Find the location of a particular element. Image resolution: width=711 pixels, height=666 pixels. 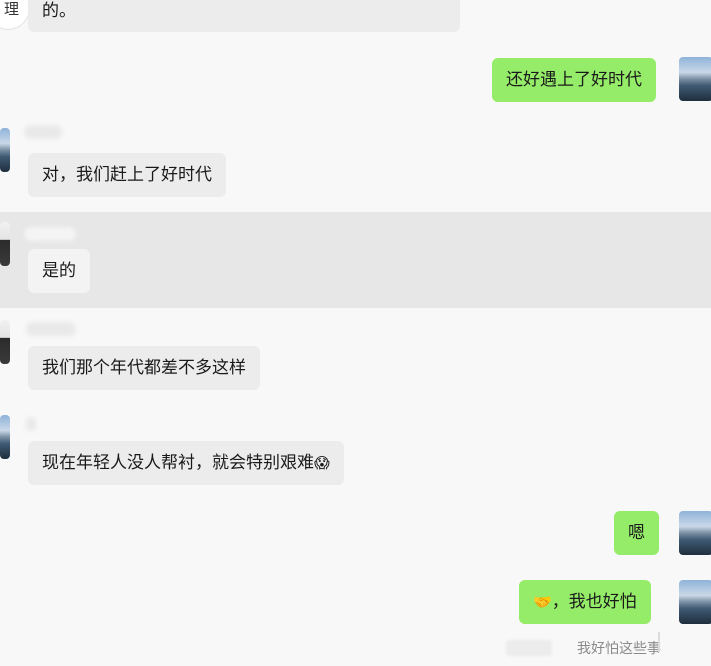

message-bubble-incoming: 现在年轻人没人帮衬，就会特别艰难😱 is located at coordinates (186, 463).